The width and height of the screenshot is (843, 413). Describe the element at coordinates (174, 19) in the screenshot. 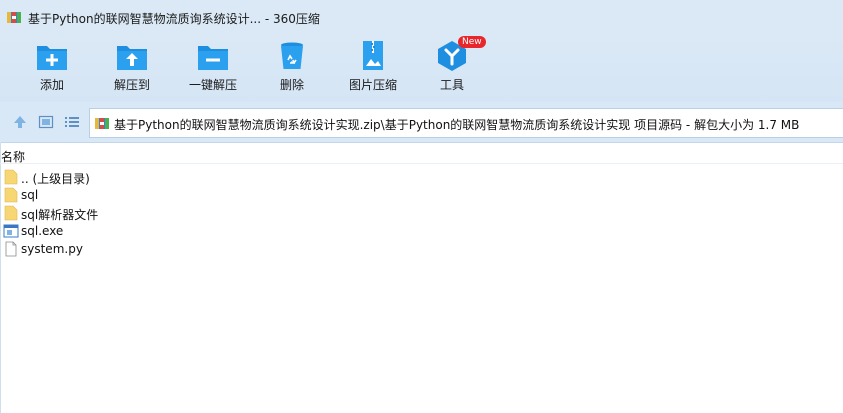

I see `window-title: 基于Python的联网智慧物流质询系统设计... - 360压缩` at that location.